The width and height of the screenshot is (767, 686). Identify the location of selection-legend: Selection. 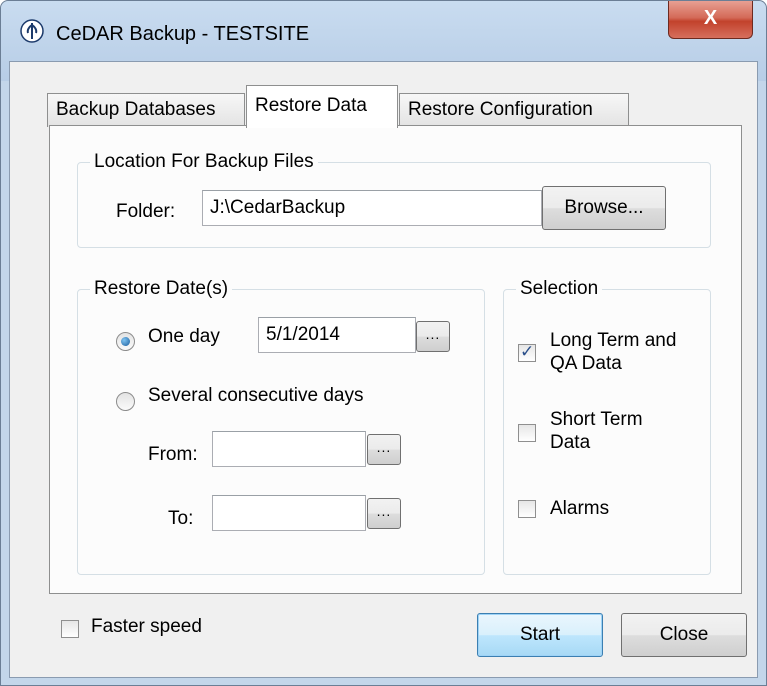
(559, 288).